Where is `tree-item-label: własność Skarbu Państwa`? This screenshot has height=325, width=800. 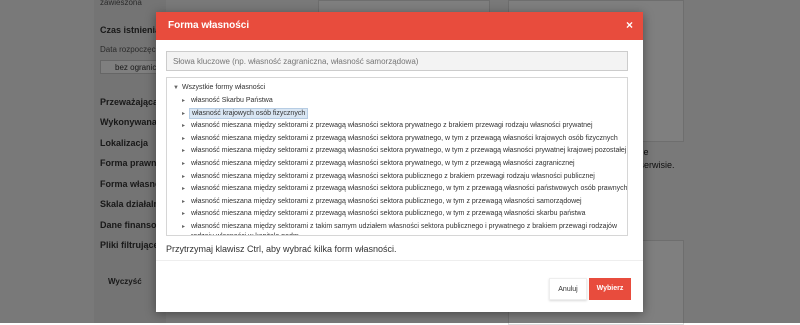
tree-item-label: własność Skarbu Państwa is located at coordinates (232, 100).